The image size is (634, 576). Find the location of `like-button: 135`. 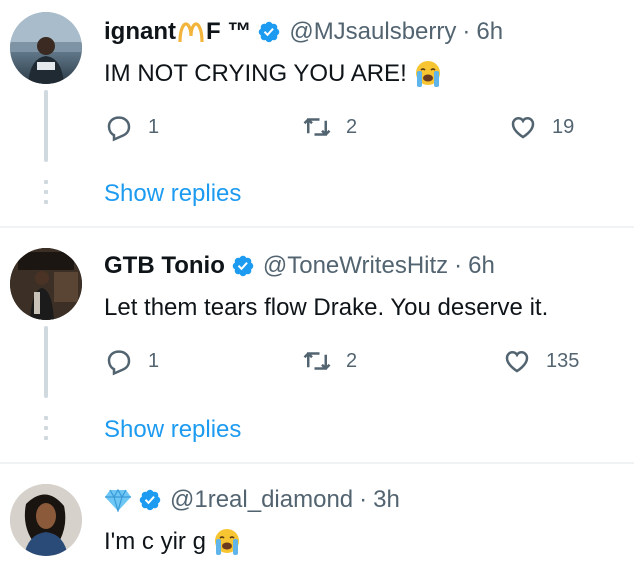

like-button: 135 is located at coordinates (540, 361).